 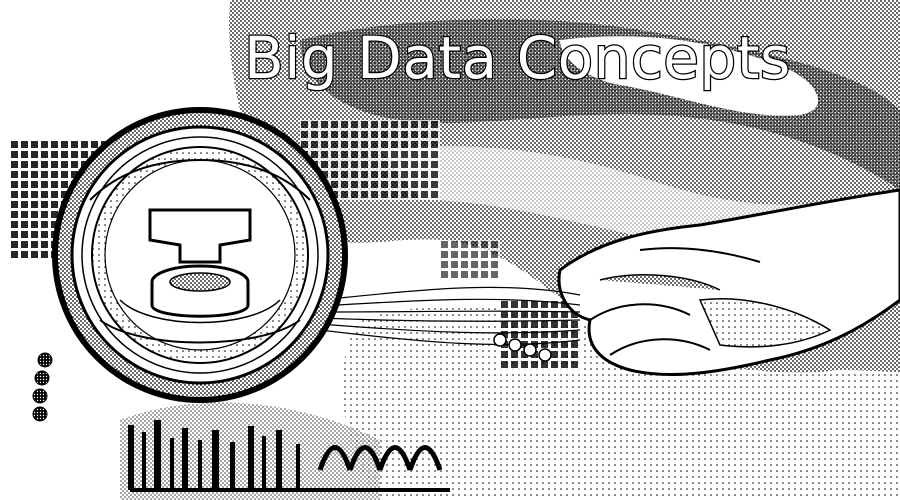 What do you see at coordinates (517, 58) in the screenshot?
I see `page-title: Big Data Concepts` at bounding box center [517, 58].